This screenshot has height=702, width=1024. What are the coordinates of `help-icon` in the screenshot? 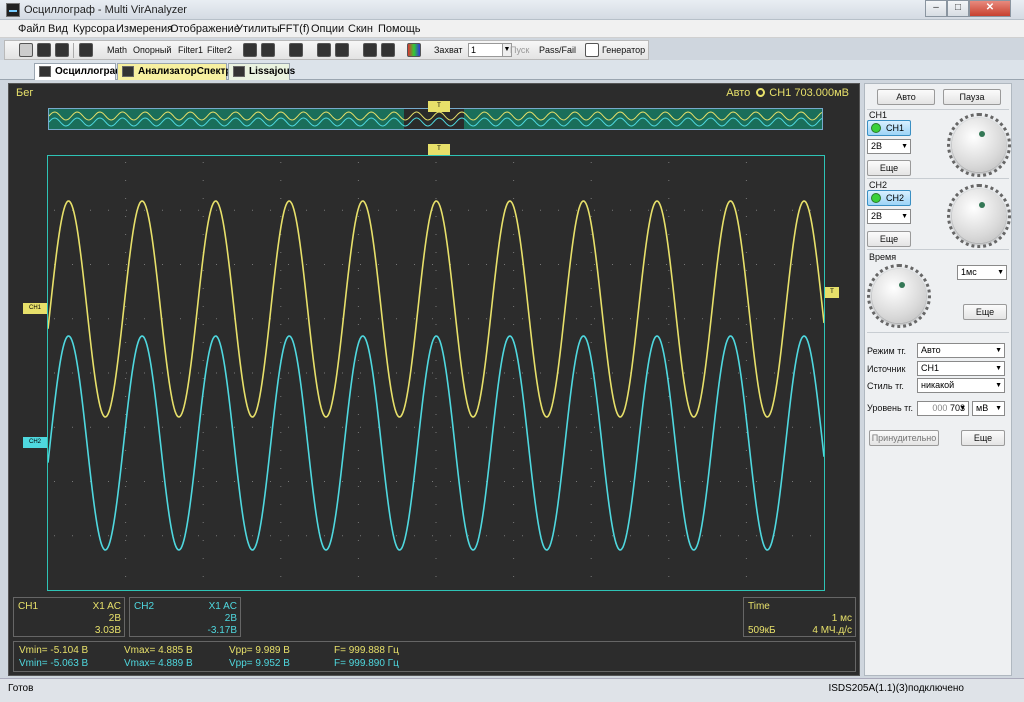 It's located at (62, 50).